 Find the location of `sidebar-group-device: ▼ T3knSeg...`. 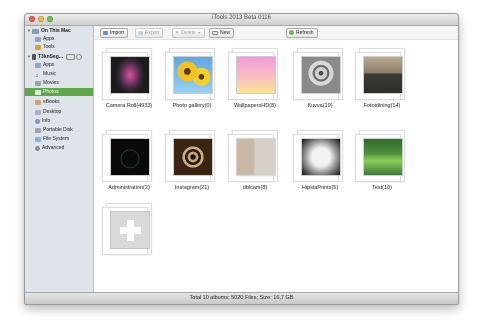

sidebar-group-device: ▼ T3knSeg... is located at coordinates (54, 57).